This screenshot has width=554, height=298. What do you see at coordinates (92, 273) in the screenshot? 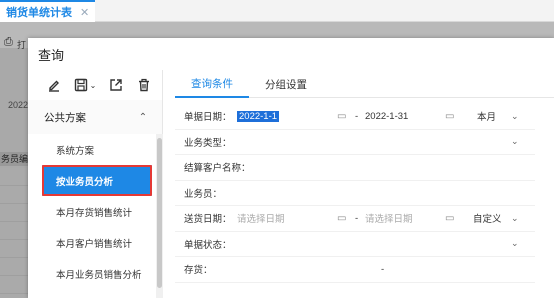
I see `scheme-item: 本月业务员销售分析` at bounding box center [92, 273].